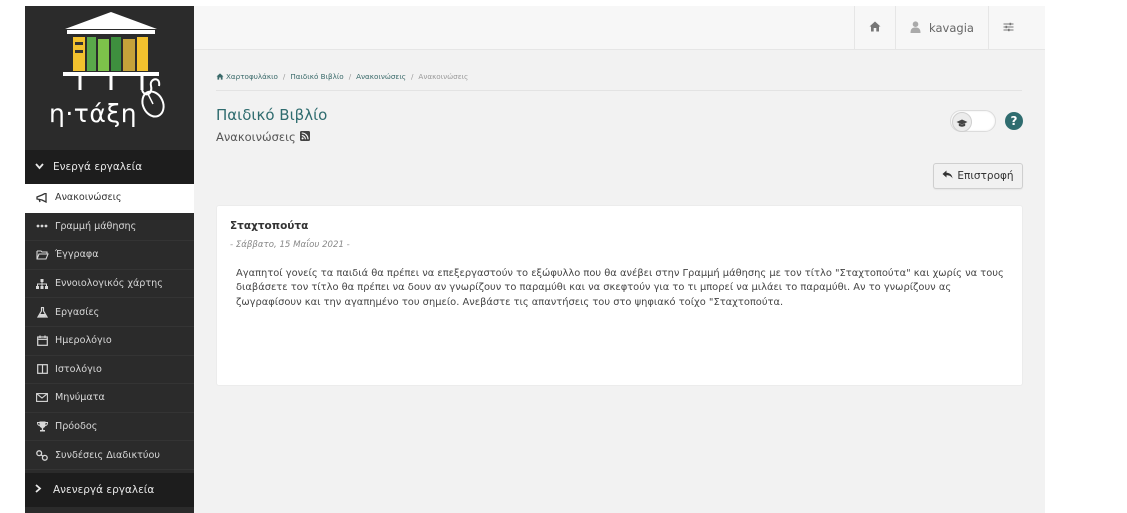 This screenshot has height=513, width=1127. What do you see at coordinates (96, 226) in the screenshot?
I see `sidebar-item-label: Γραμμή μάθησης` at bounding box center [96, 226].